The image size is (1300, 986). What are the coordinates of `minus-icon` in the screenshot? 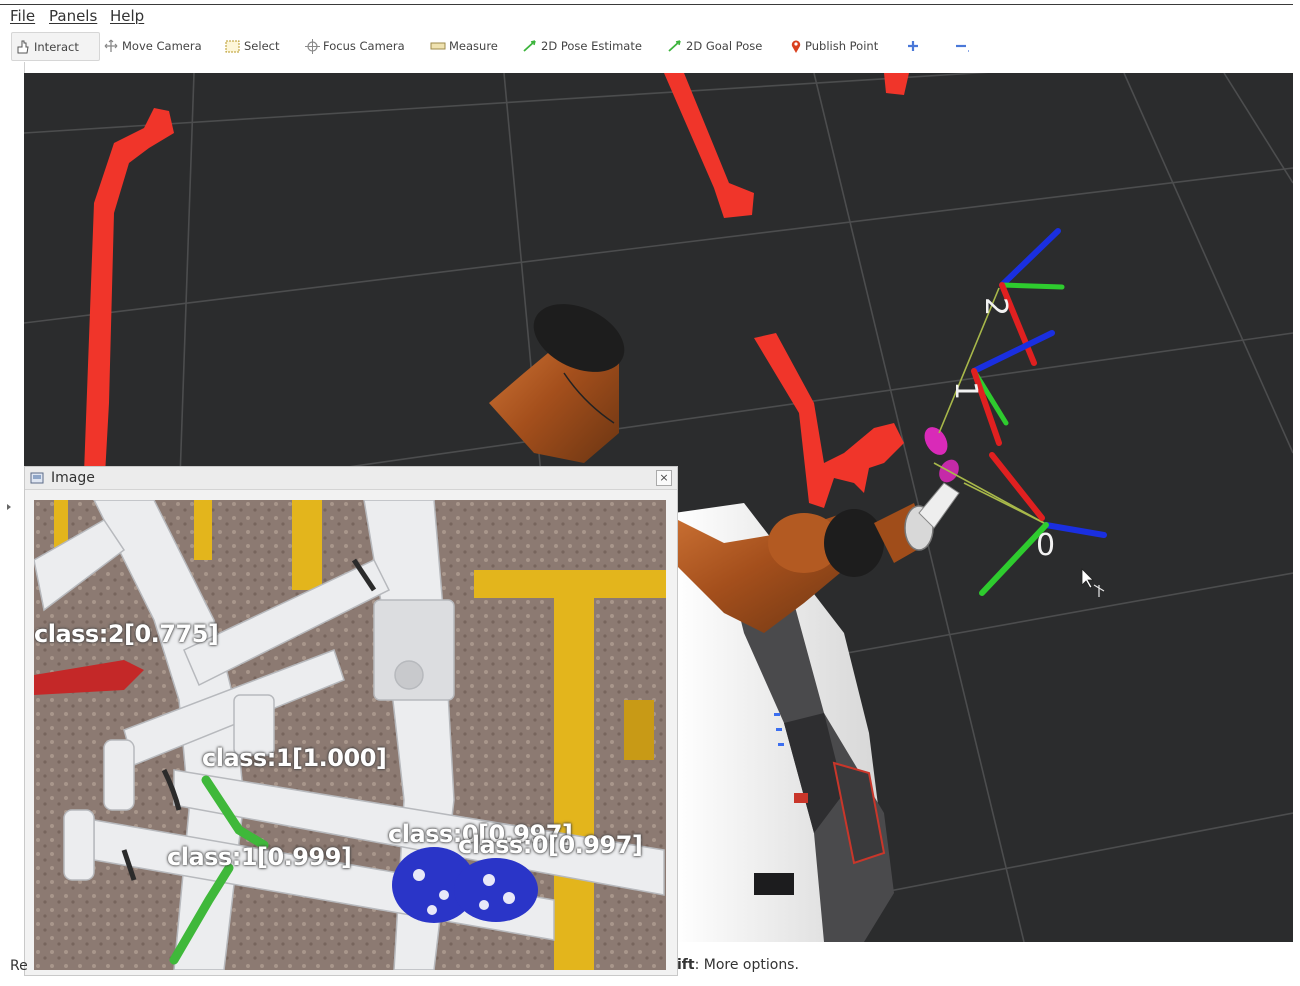 It's located at (962, 48).